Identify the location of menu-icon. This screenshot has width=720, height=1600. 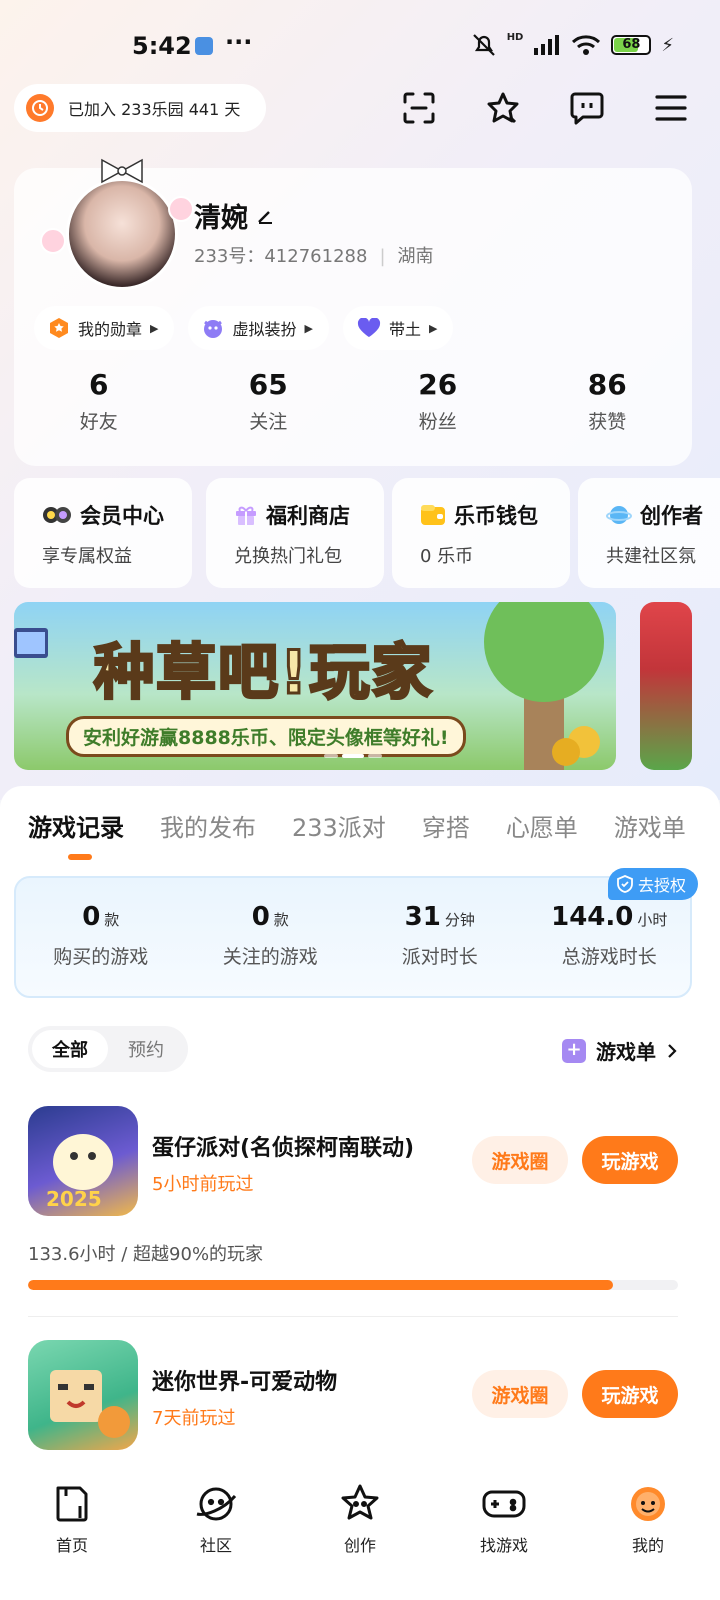
(671, 108).